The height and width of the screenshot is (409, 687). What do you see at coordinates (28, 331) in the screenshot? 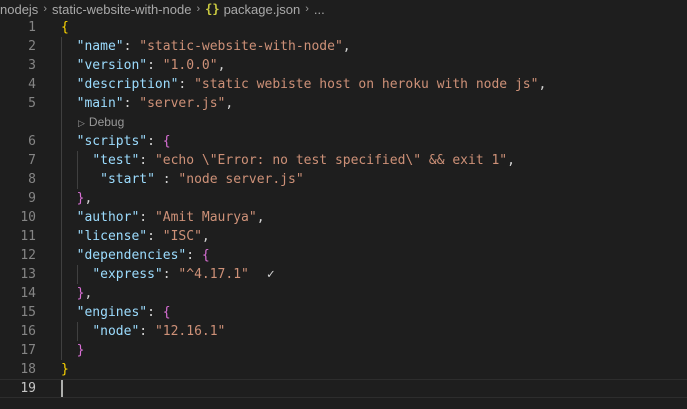
I see `line-number: 16` at bounding box center [28, 331].